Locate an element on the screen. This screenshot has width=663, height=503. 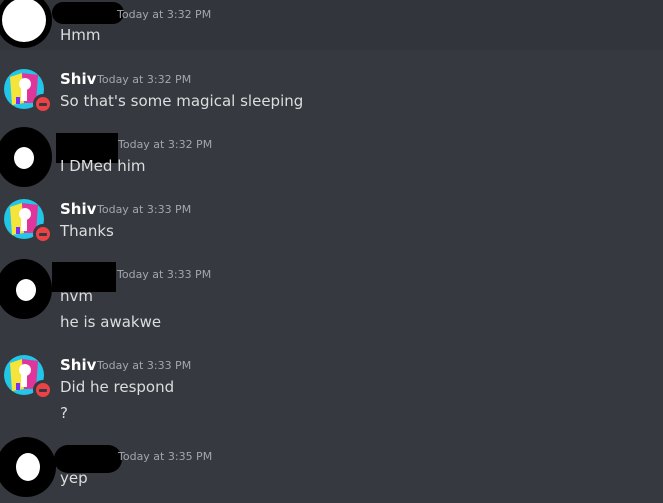
message-text: ? is located at coordinates (64, 413).